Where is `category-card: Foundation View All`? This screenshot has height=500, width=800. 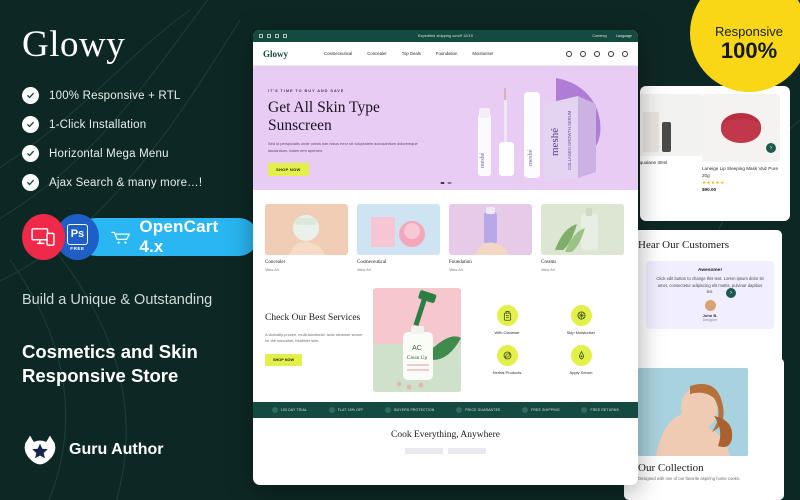
category-card: Foundation View All is located at coordinates (490, 238).